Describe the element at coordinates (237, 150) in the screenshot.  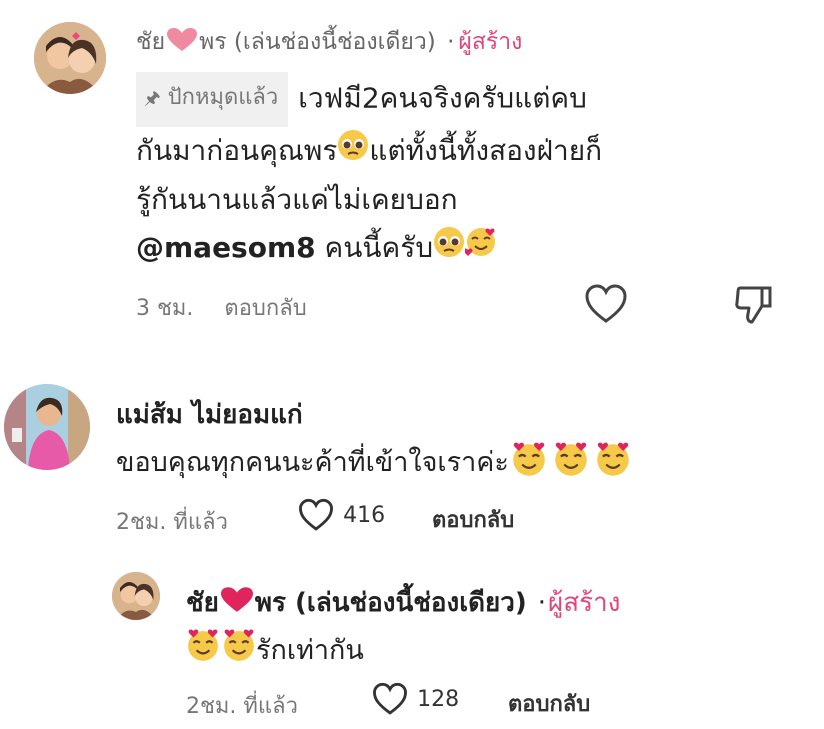
I see `comment-text-line2a: กันมาก่อนคุณพร` at that location.